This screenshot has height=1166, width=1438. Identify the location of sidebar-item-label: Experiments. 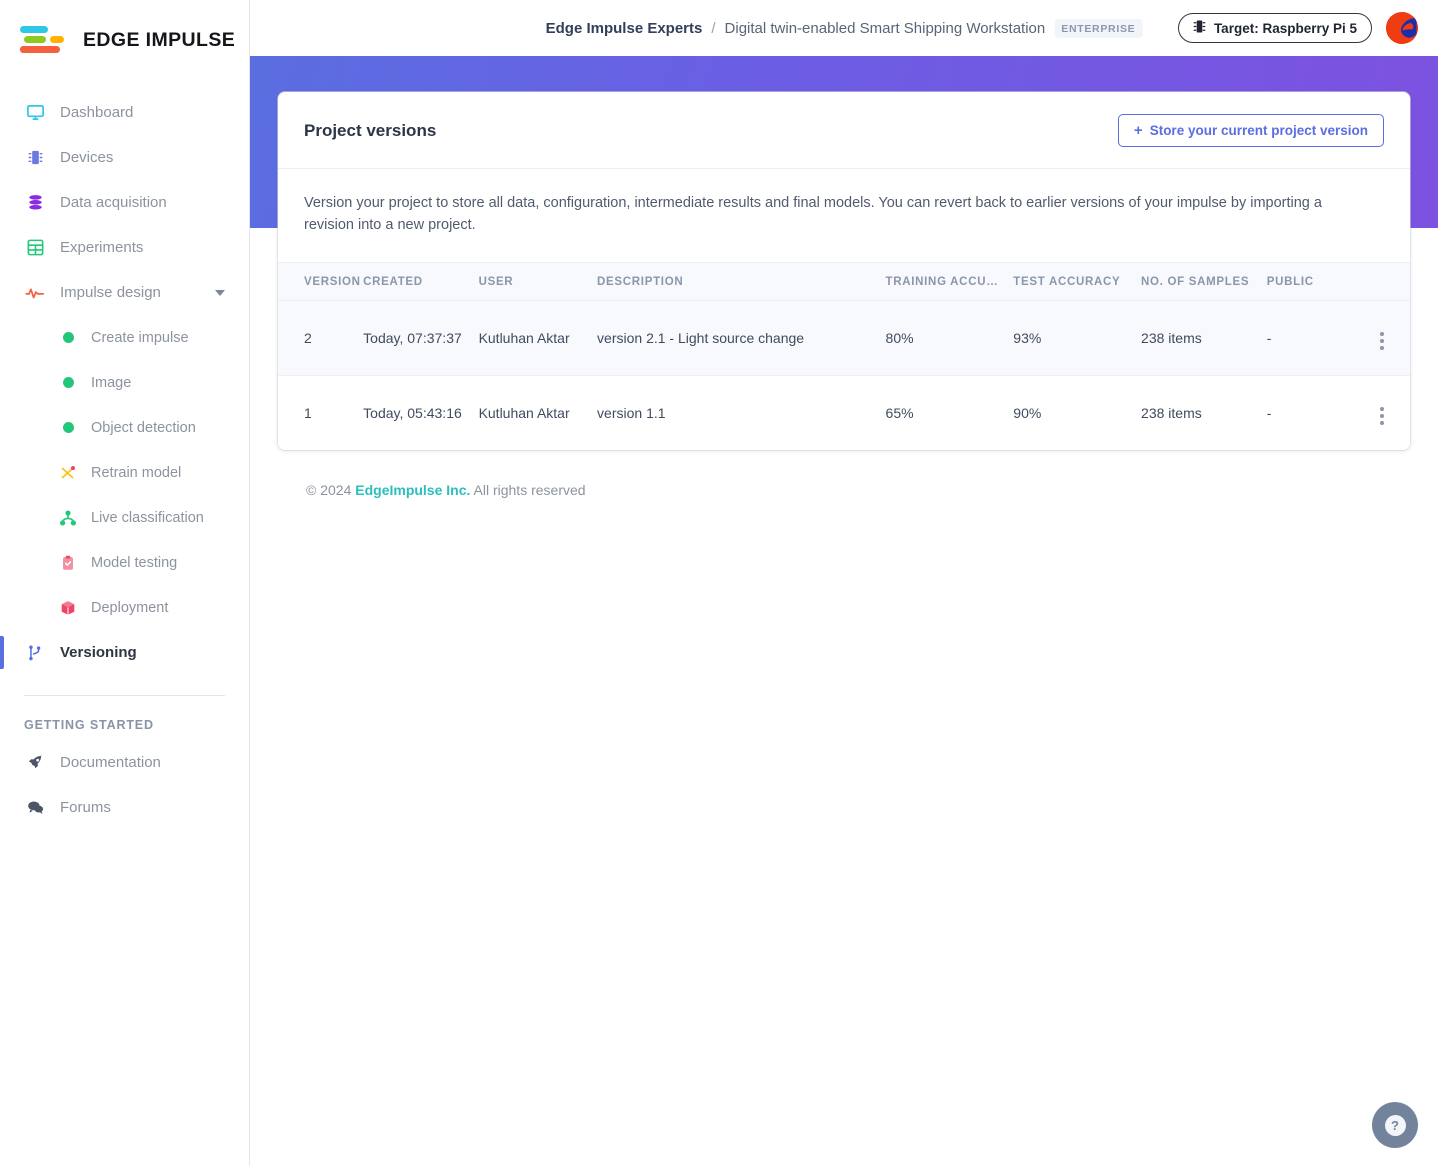
(102, 247).